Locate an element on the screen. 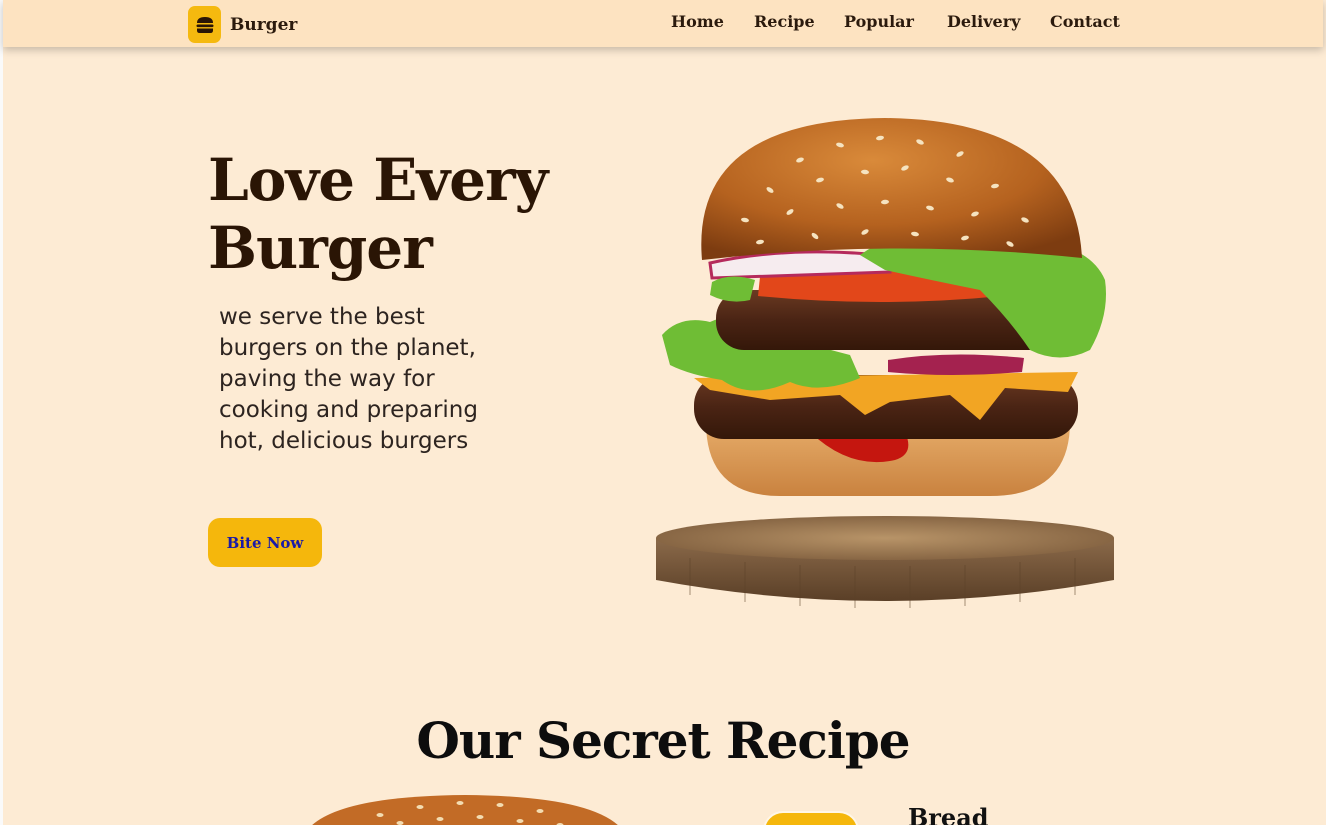 This screenshot has width=1326, height=825. hero-title: Love Every Burger is located at coordinates (418, 214).